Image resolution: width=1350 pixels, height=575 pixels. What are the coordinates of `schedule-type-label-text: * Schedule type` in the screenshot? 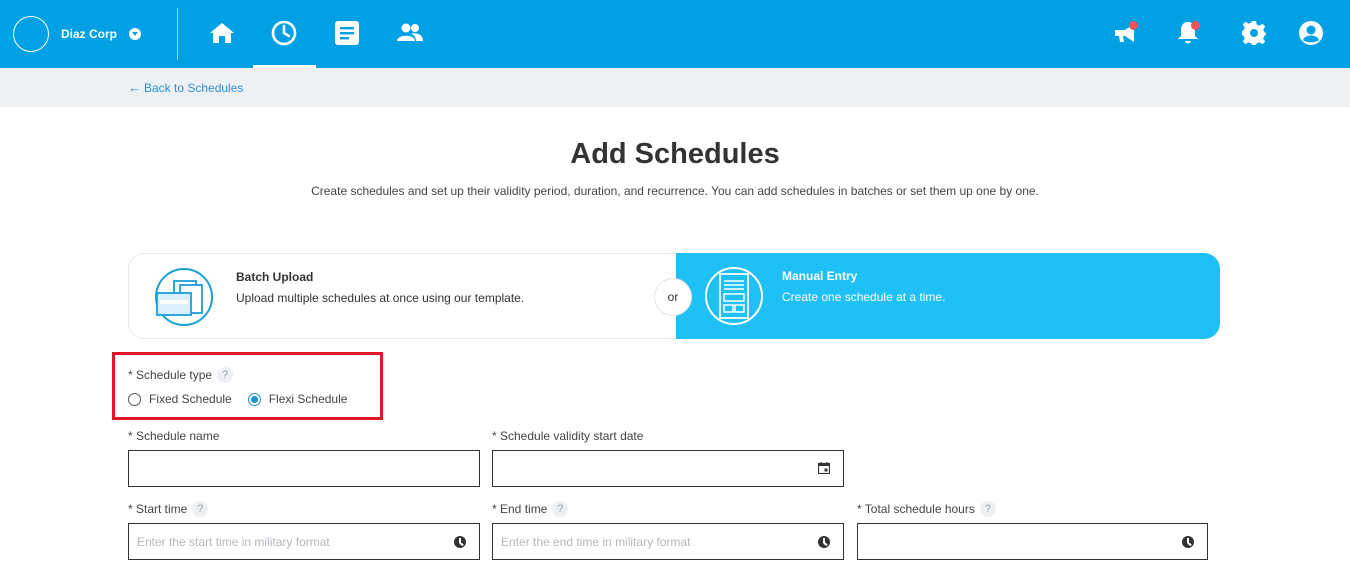 It's located at (170, 375).